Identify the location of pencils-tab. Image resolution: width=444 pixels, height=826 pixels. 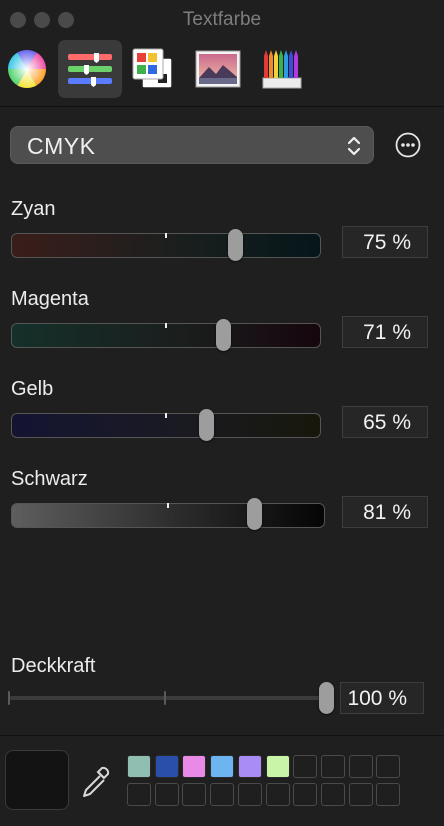
(282, 69).